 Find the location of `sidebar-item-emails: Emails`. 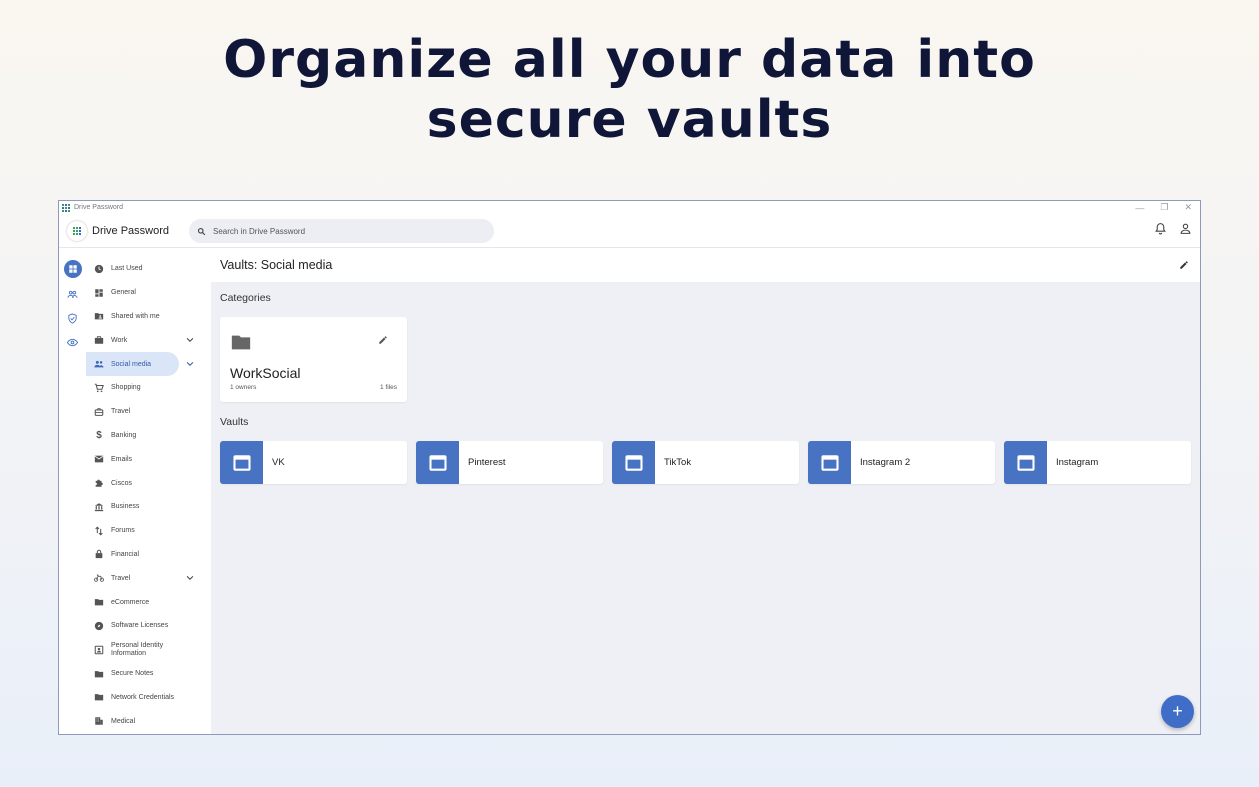

sidebar-item-emails: Emails is located at coordinates (148, 459).